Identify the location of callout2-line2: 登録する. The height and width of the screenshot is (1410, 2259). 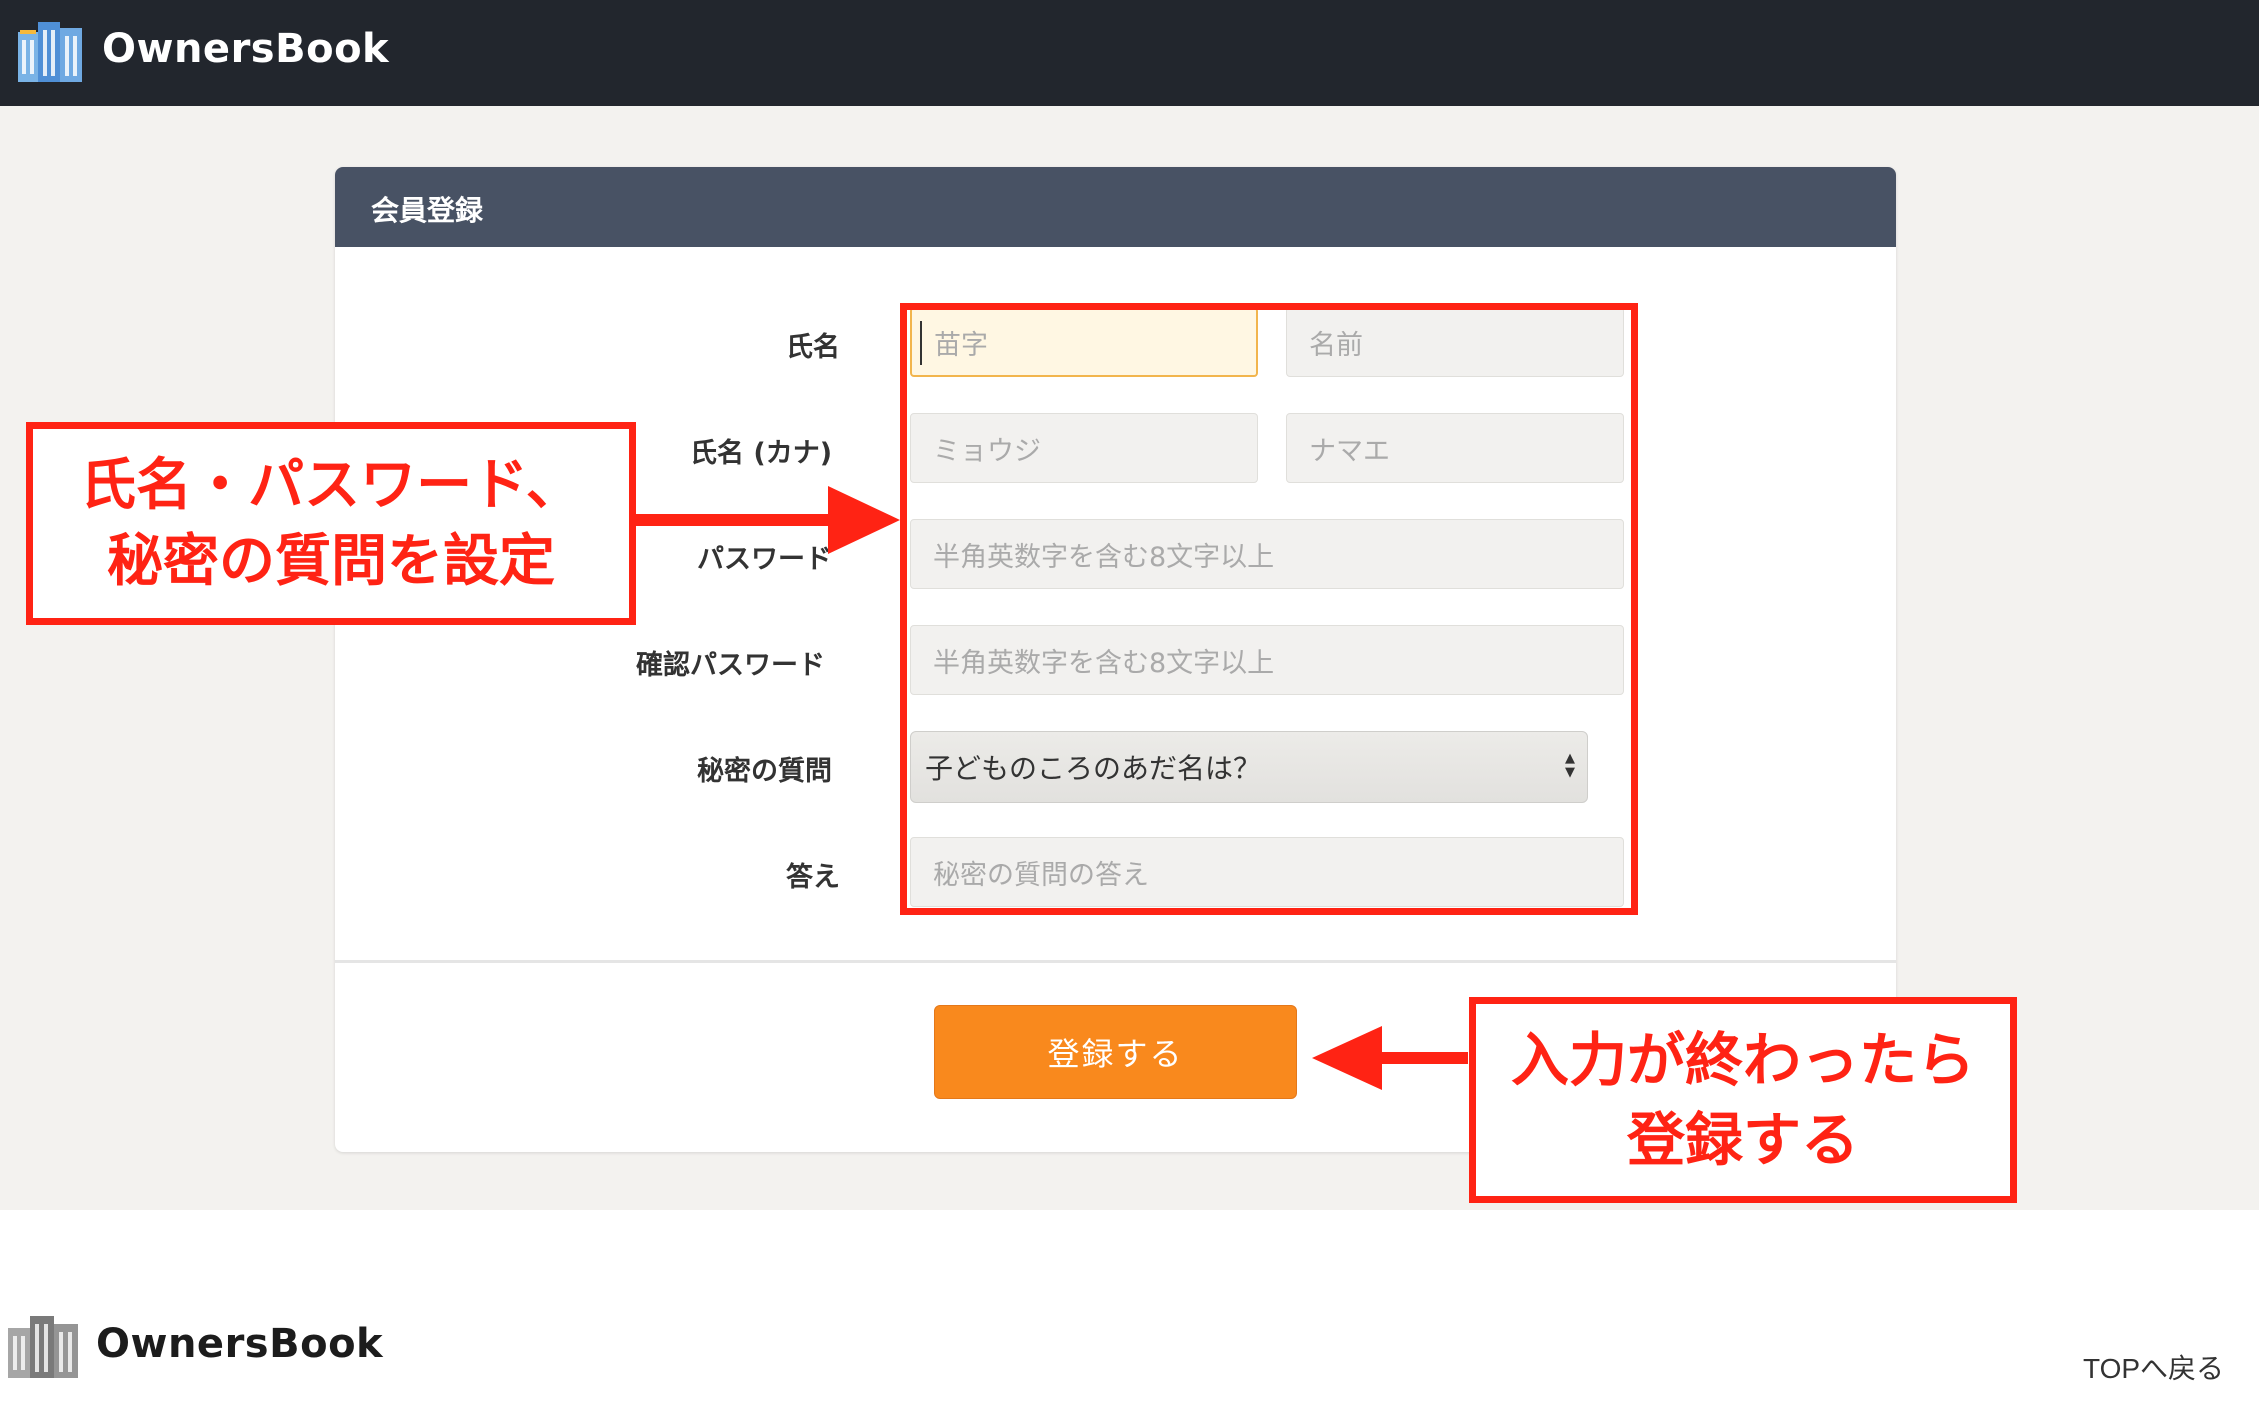
(1742, 1140).